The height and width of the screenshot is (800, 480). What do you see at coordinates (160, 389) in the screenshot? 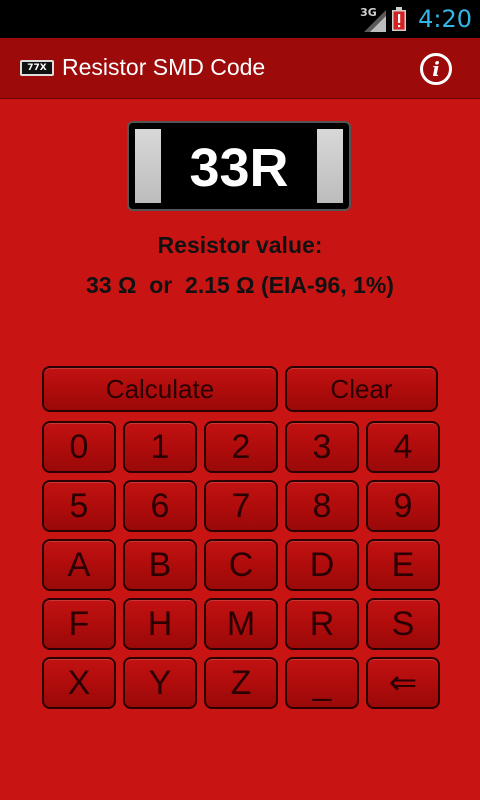
I see `calculate-button: Calculate` at bounding box center [160, 389].